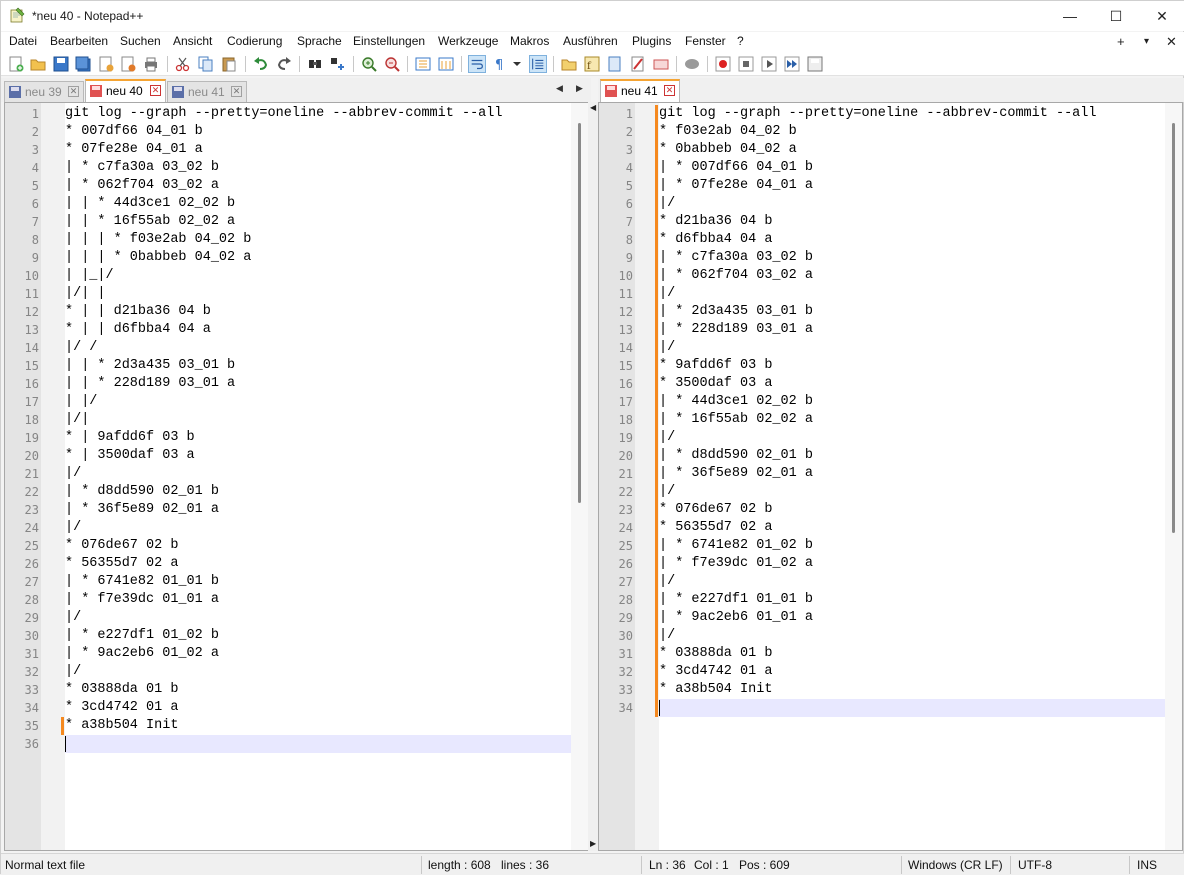  I want to click on open-file-icon, so click(38, 64).